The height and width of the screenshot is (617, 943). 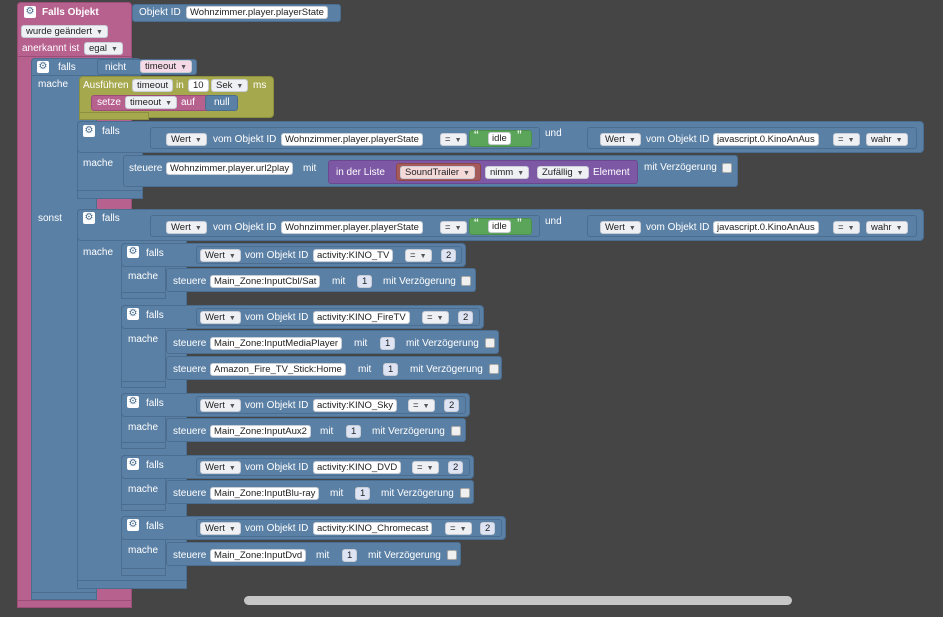 I want to click on timeout-var-text: timeout, so click(x=161, y=66).